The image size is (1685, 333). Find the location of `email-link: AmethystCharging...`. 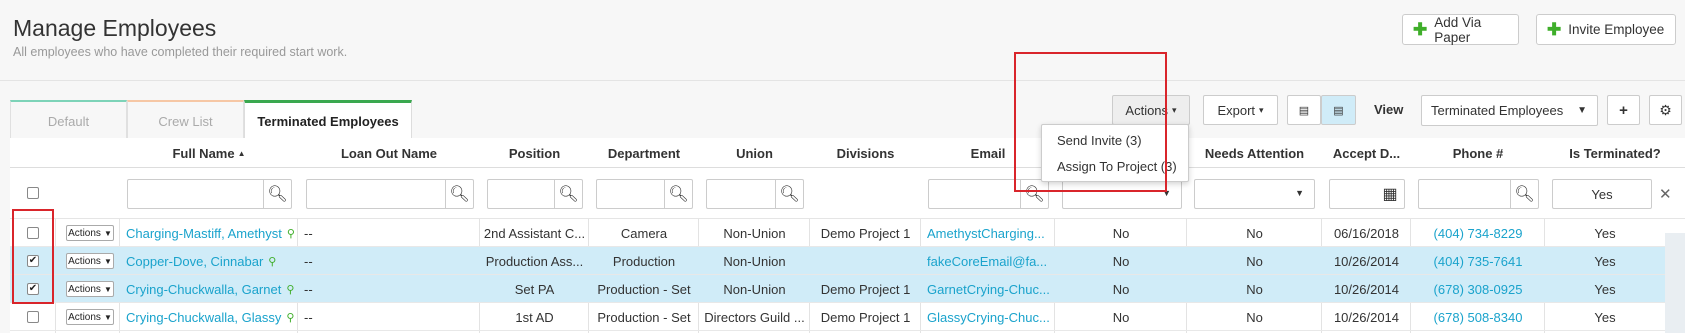

email-link: AmethystCharging... is located at coordinates (986, 233).